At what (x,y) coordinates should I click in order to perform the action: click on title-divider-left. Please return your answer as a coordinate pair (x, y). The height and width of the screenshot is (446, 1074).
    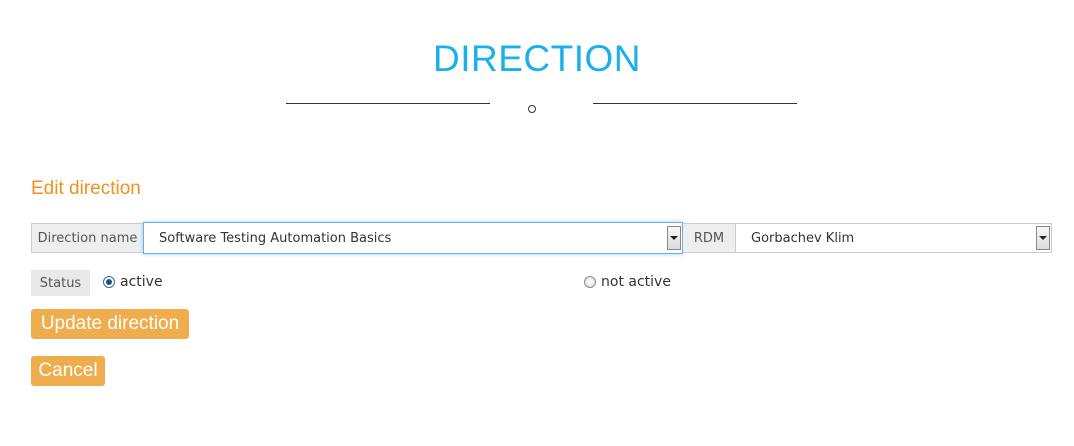
    Looking at the image, I should click on (388, 103).